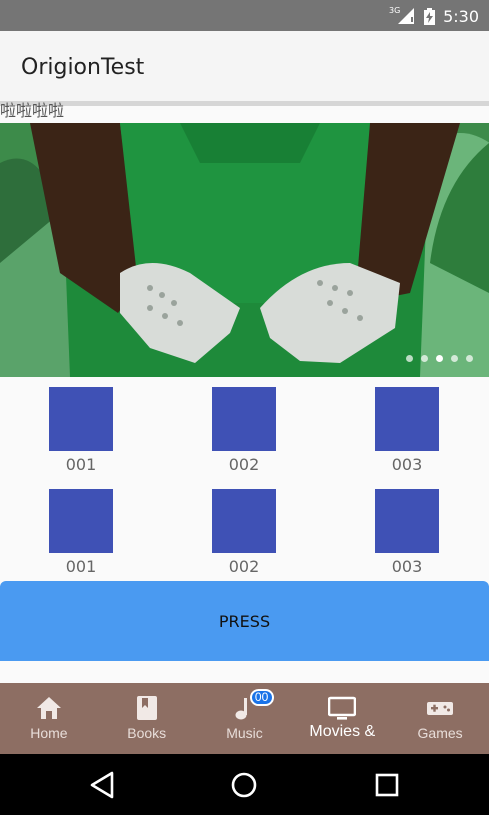  I want to click on carousel-indicator, so click(439, 358).